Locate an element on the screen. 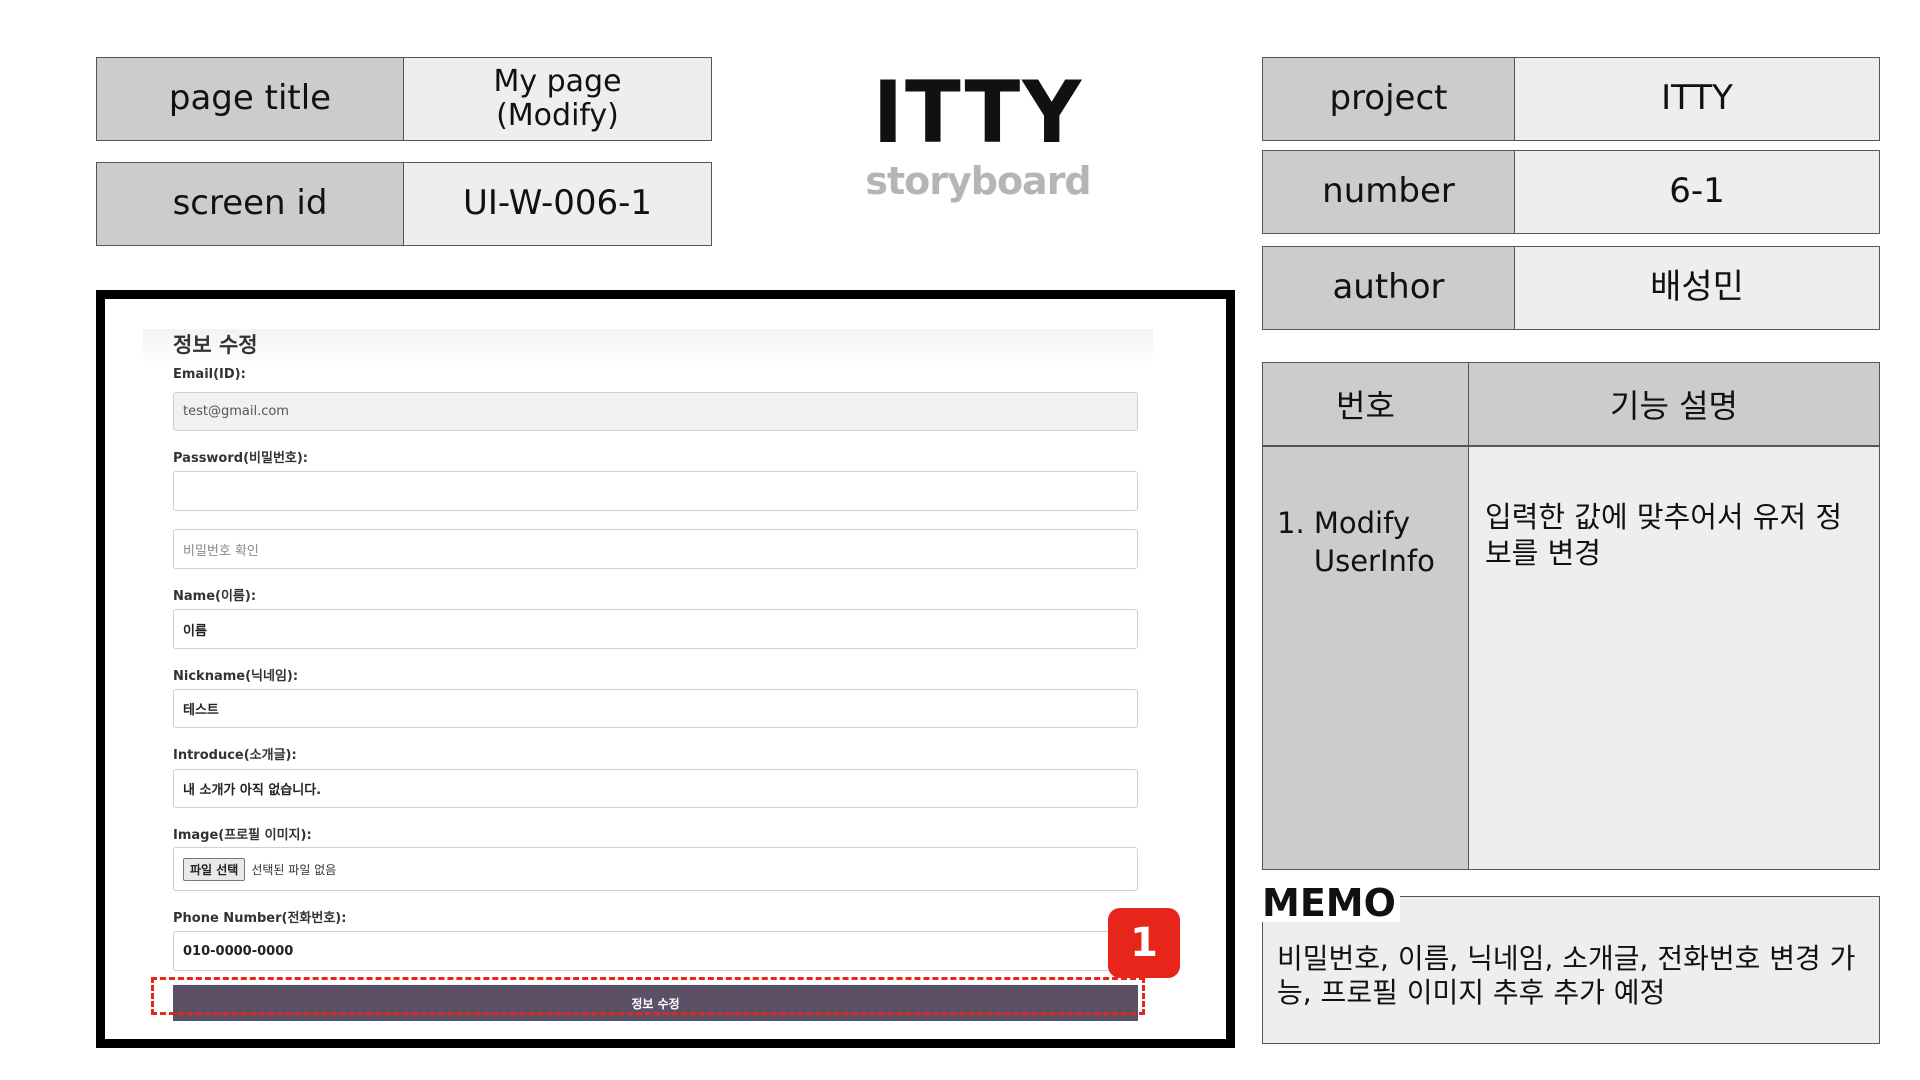 Image resolution: width=1920 pixels, height=1080 pixels. page-title-value: My page (Modify) is located at coordinates (557, 99).